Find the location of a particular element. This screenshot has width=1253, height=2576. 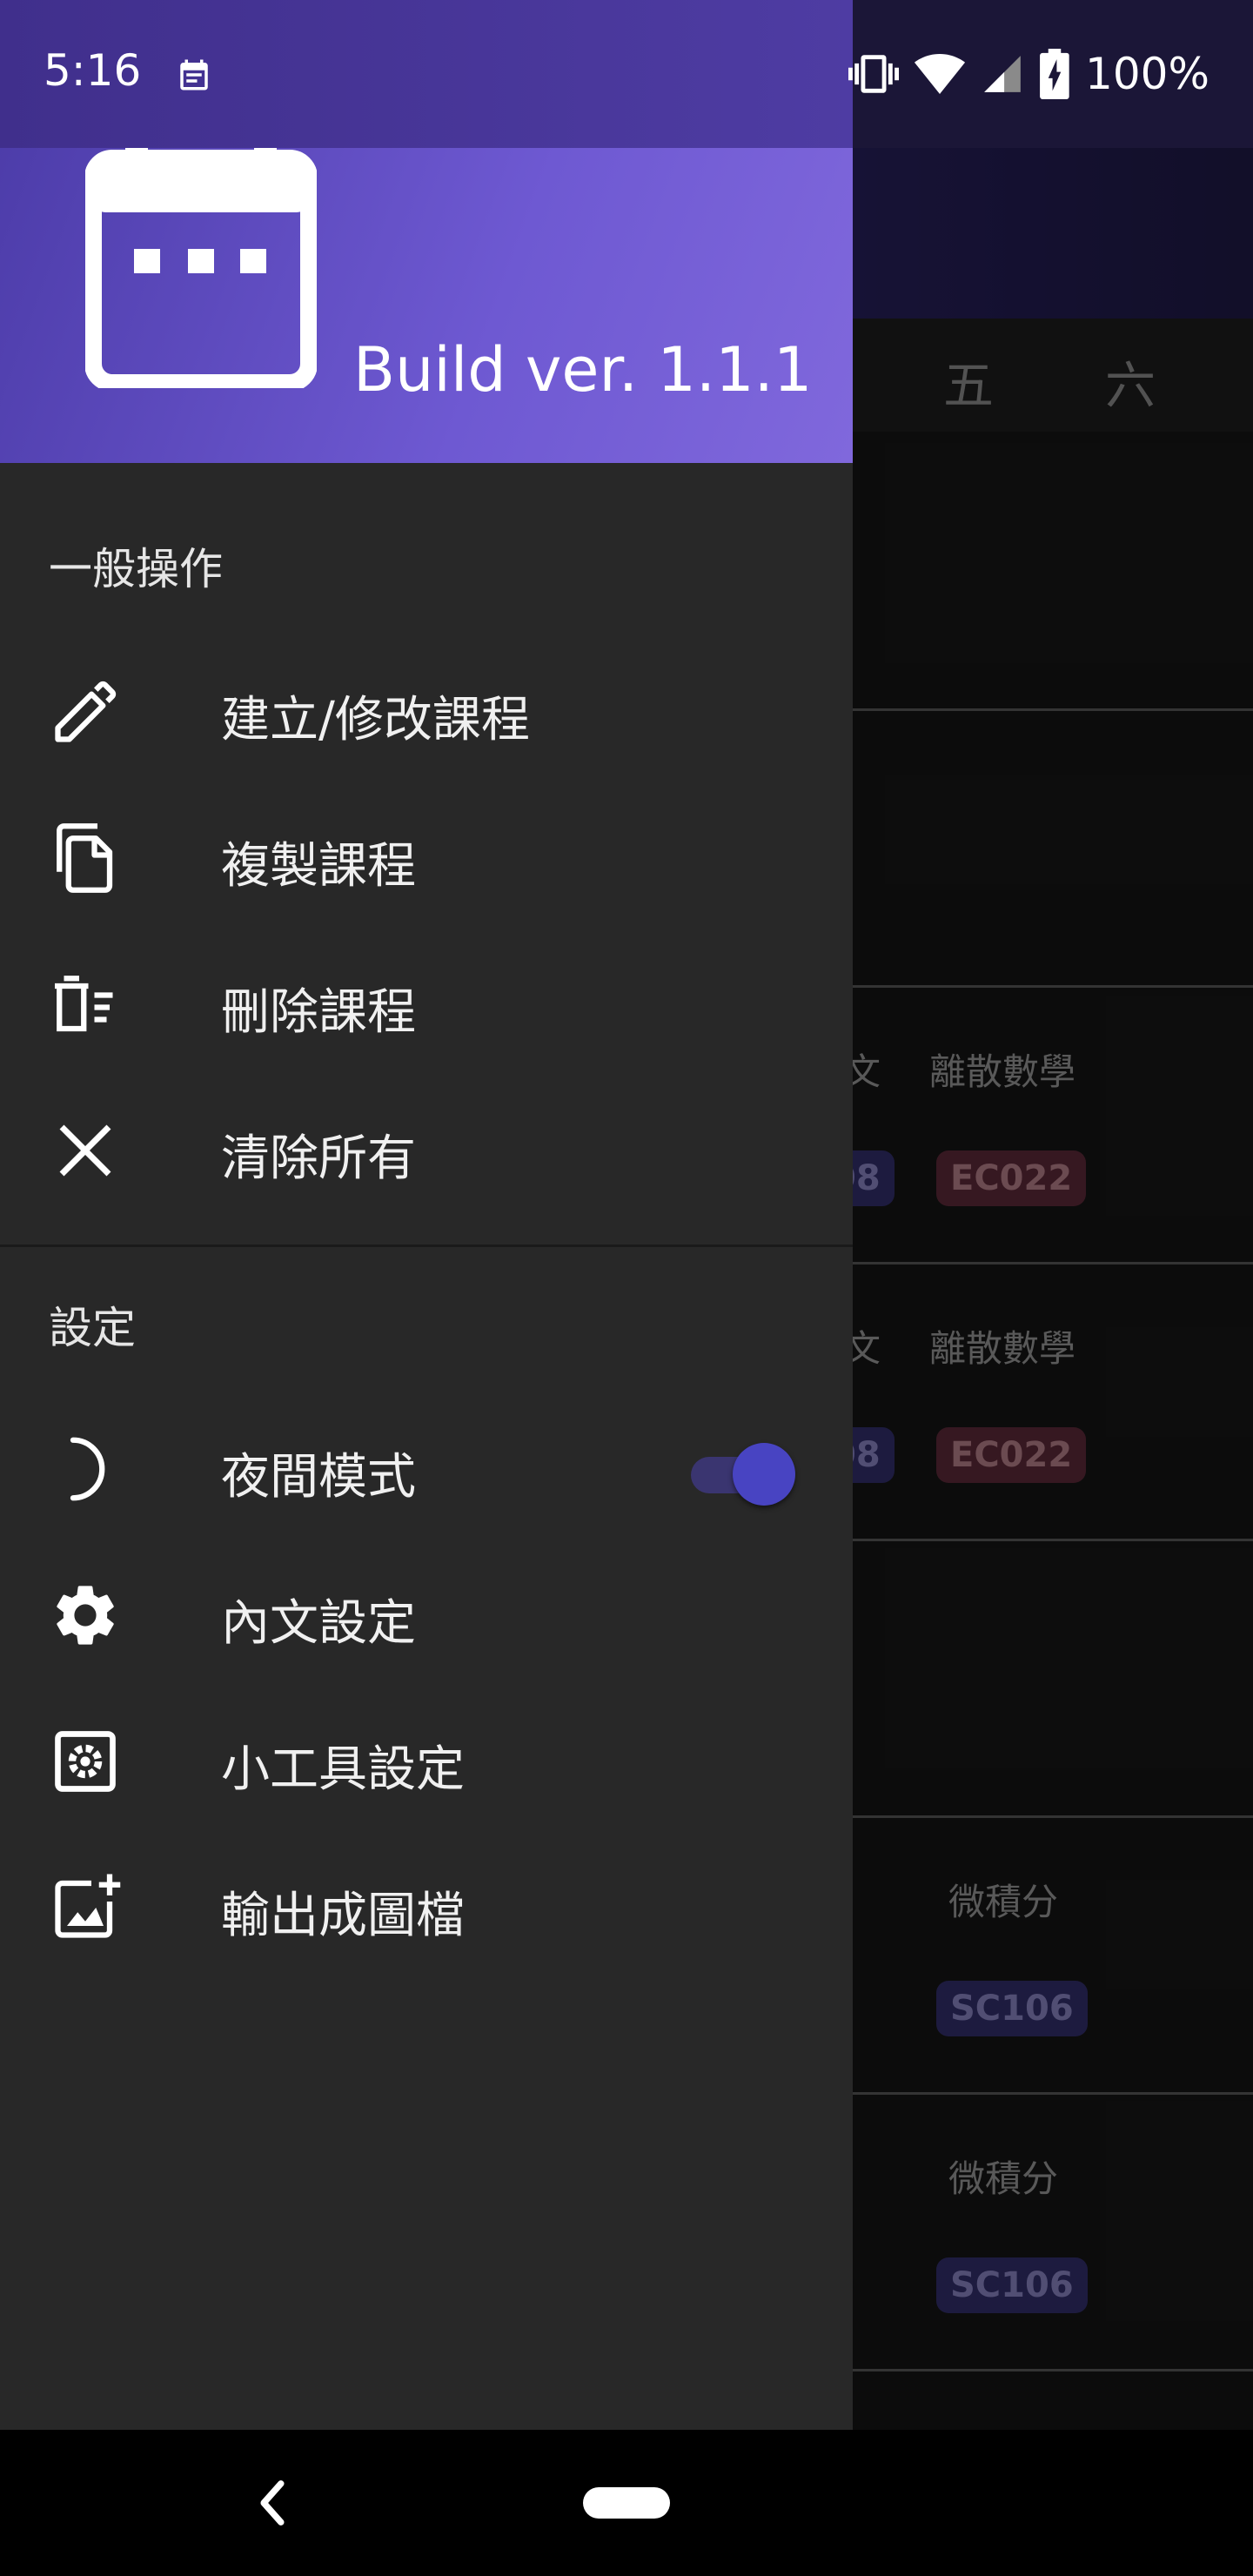

pencil-icon is located at coordinates (86, 711).